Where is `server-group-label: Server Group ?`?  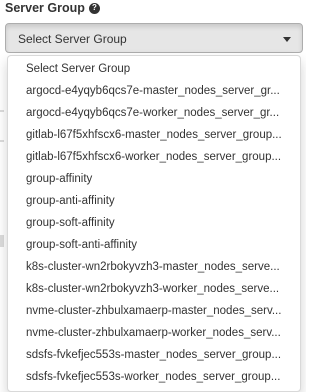 server-group-label: Server Group ? is located at coordinates (52, 8).